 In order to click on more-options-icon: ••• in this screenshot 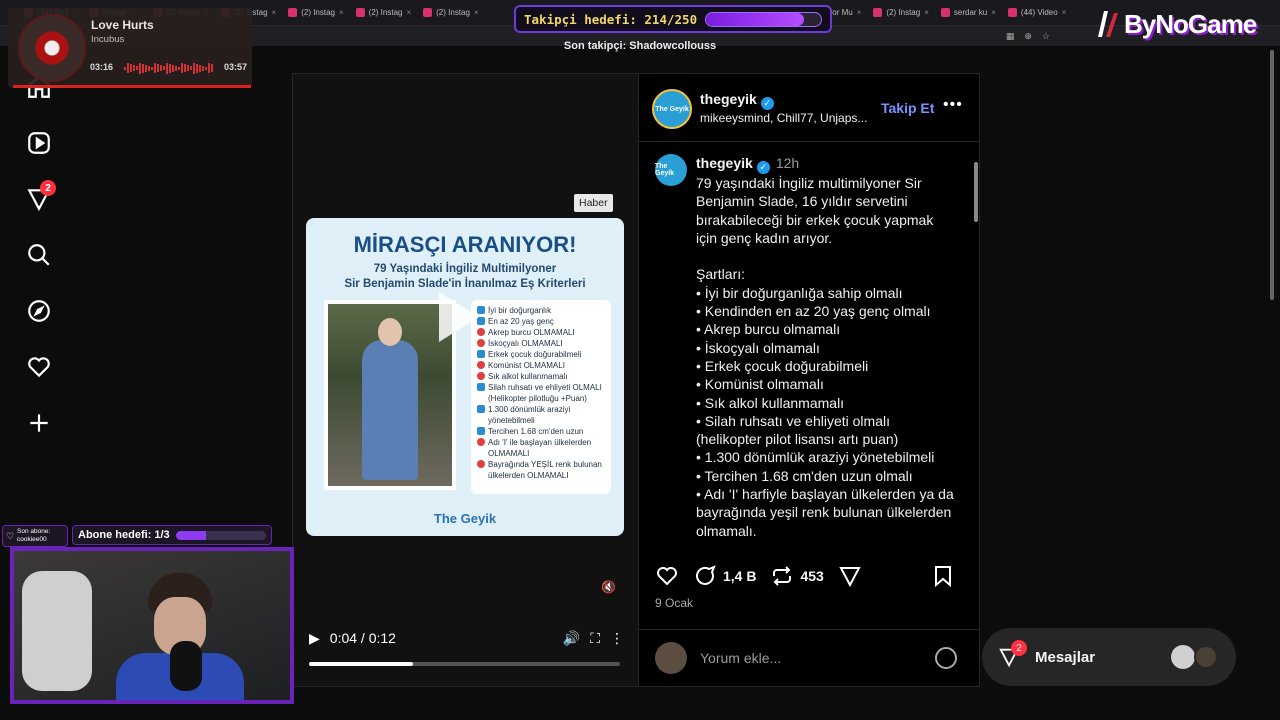, I will do `click(953, 105)`.